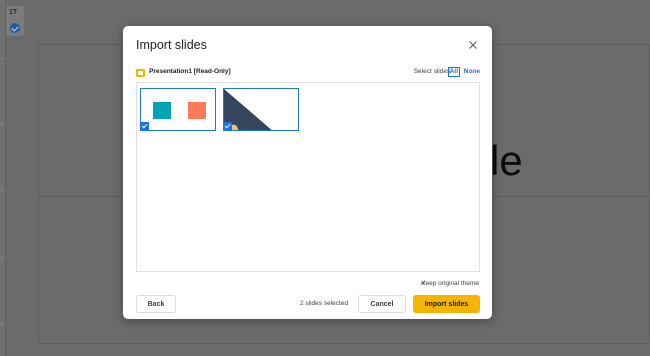 This screenshot has width=650, height=356. Describe the element at coordinates (15, 28) in the screenshot. I see `check-circle-icon` at that location.